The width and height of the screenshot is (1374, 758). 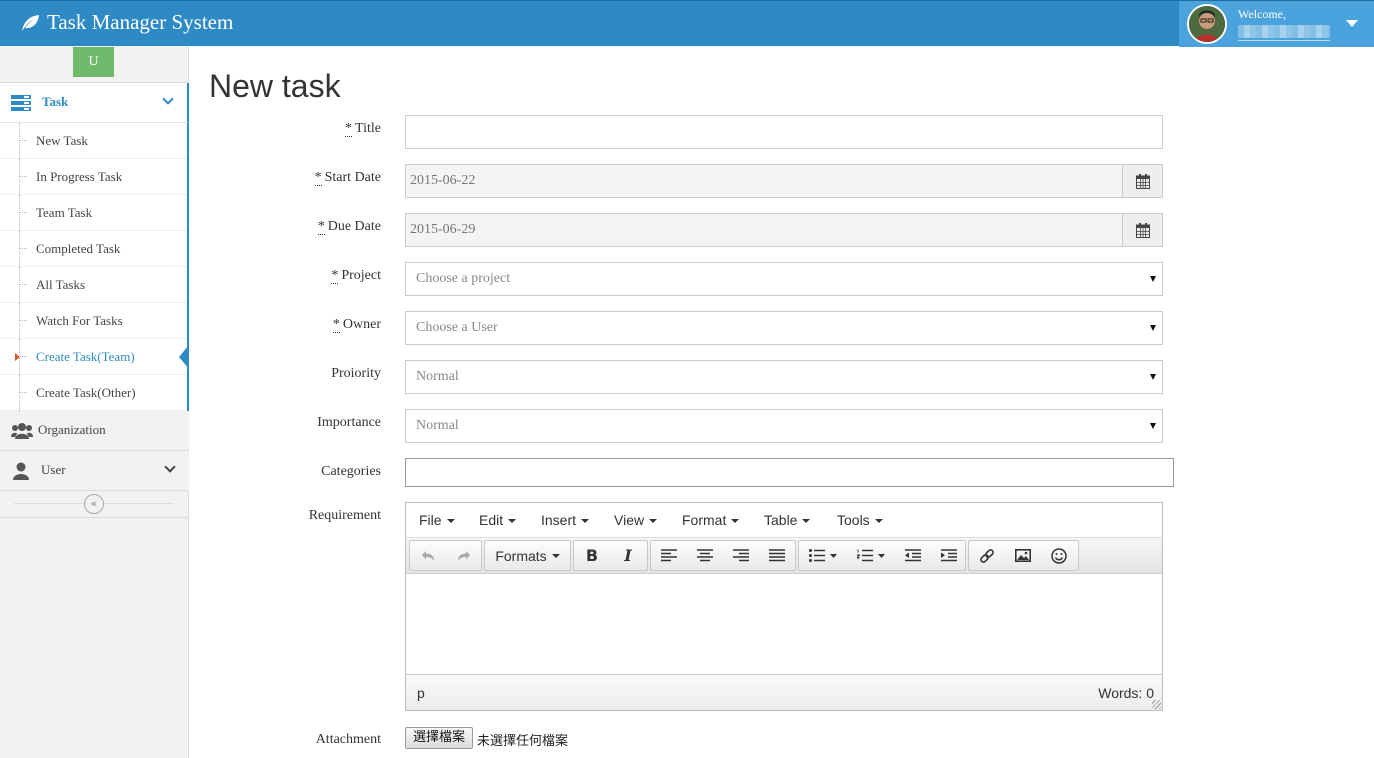 I want to click on list-group, so click(x=882, y=555).